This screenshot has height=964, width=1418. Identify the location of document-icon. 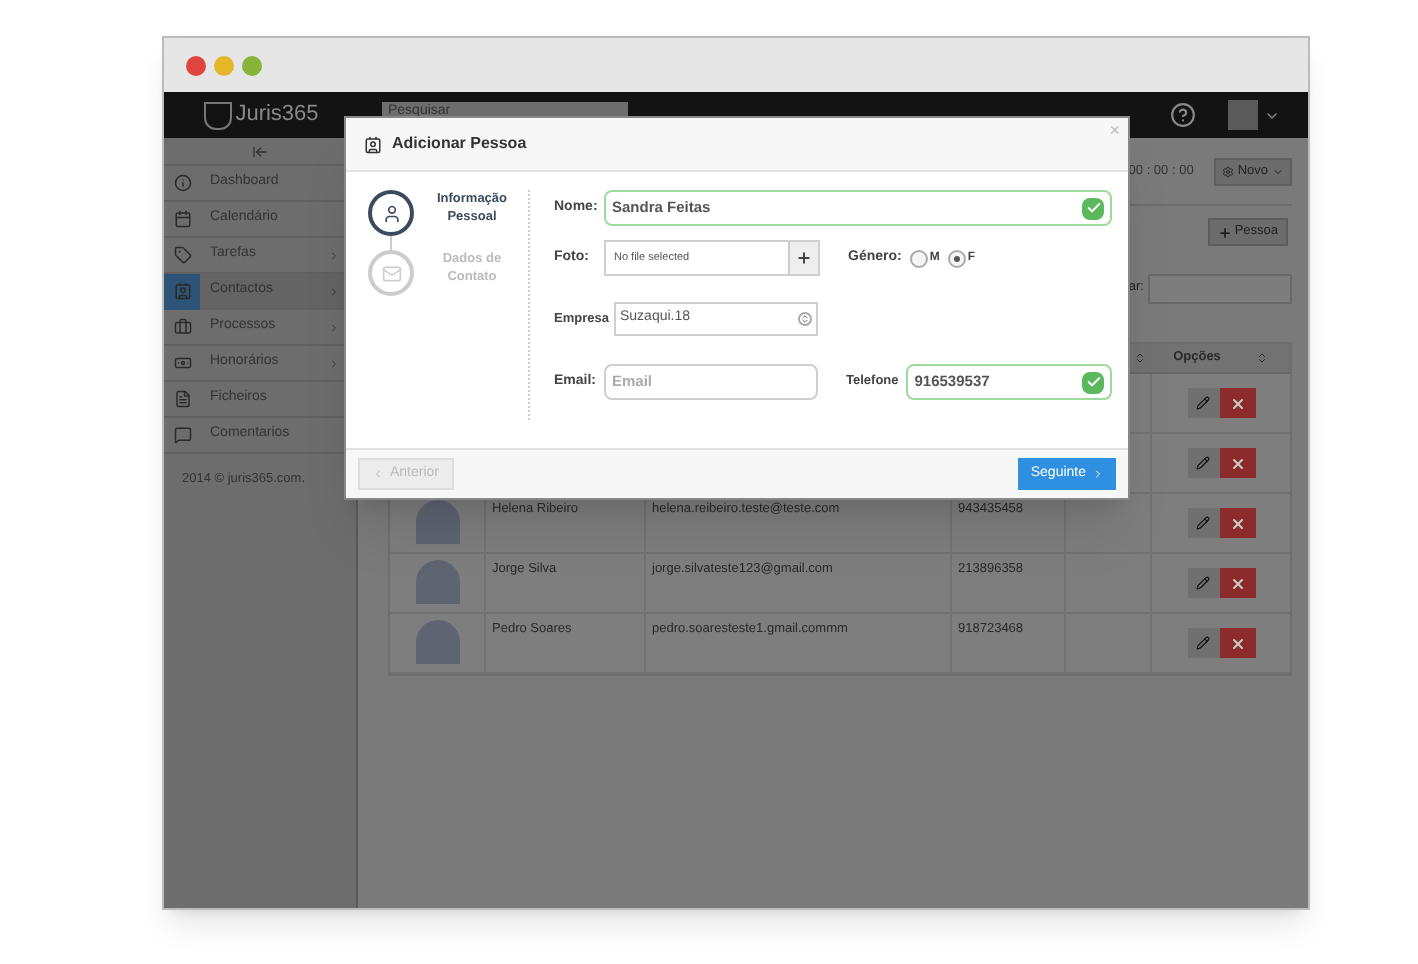
(182, 399).